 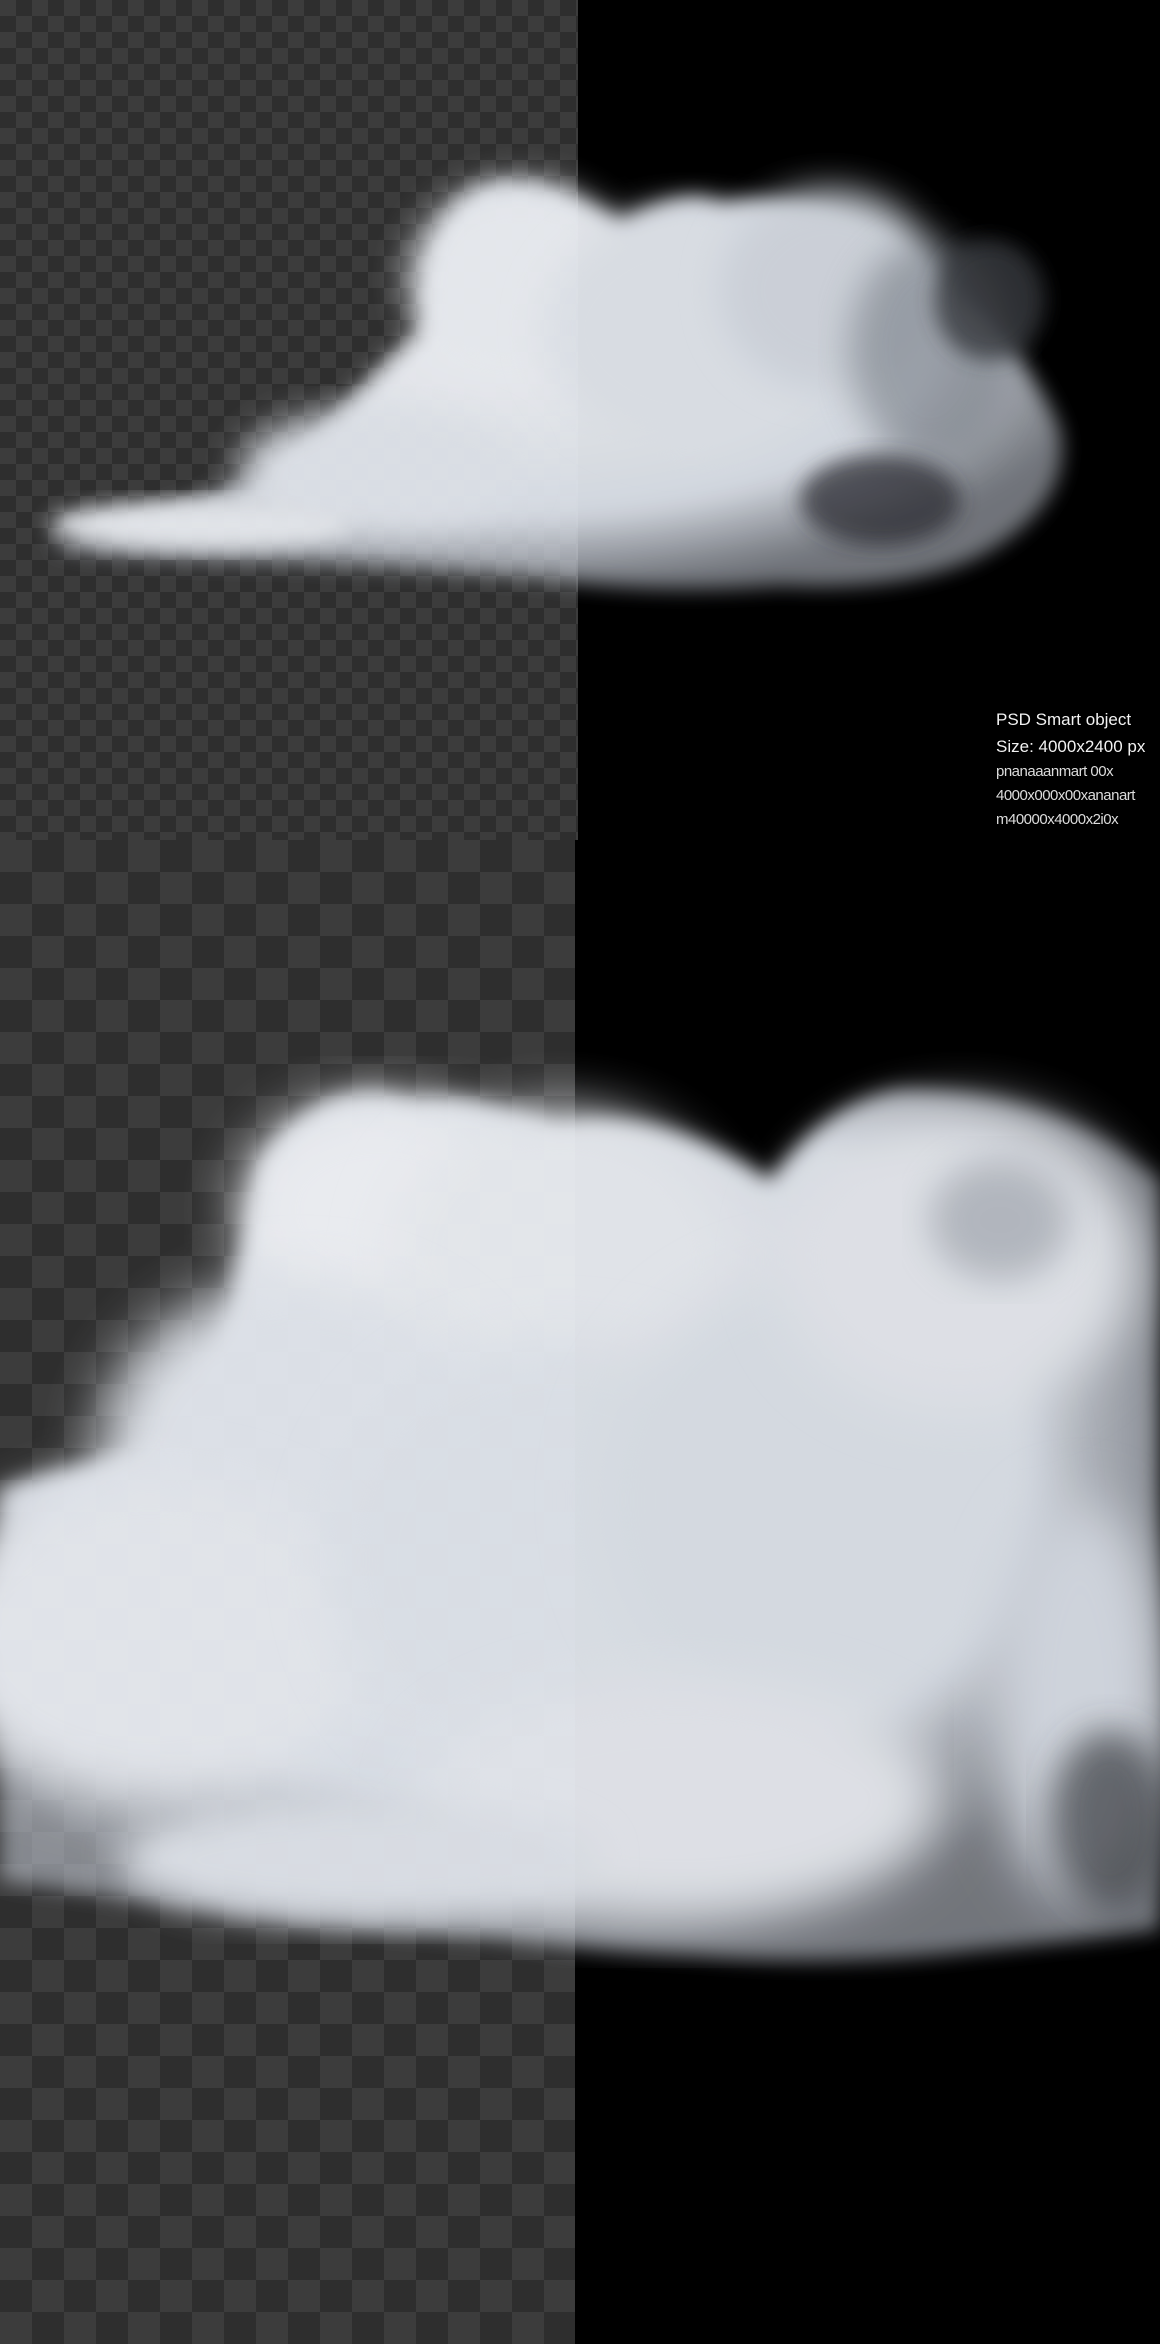 What do you see at coordinates (1055, 771) in the screenshot?
I see `info-garbled-line-1: pnanaaanmart 00x` at bounding box center [1055, 771].